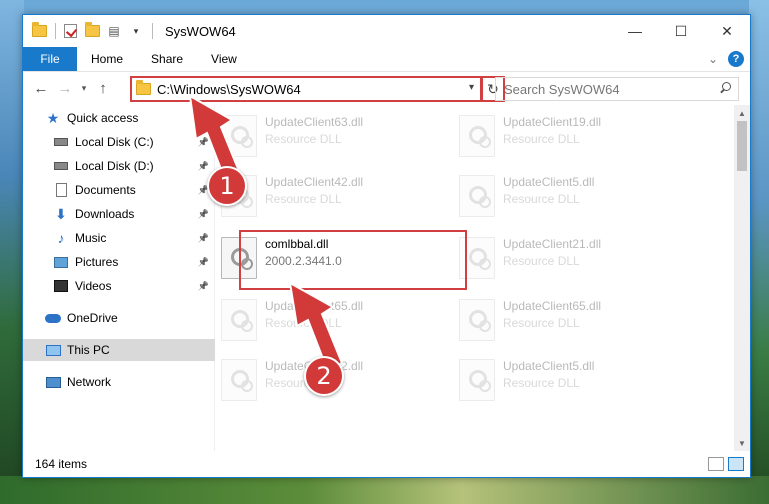 This screenshot has width=769, height=504. What do you see at coordinates (324, 376) in the screenshot?
I see `callout-step-2: 2` at bounding box center [324, 376].